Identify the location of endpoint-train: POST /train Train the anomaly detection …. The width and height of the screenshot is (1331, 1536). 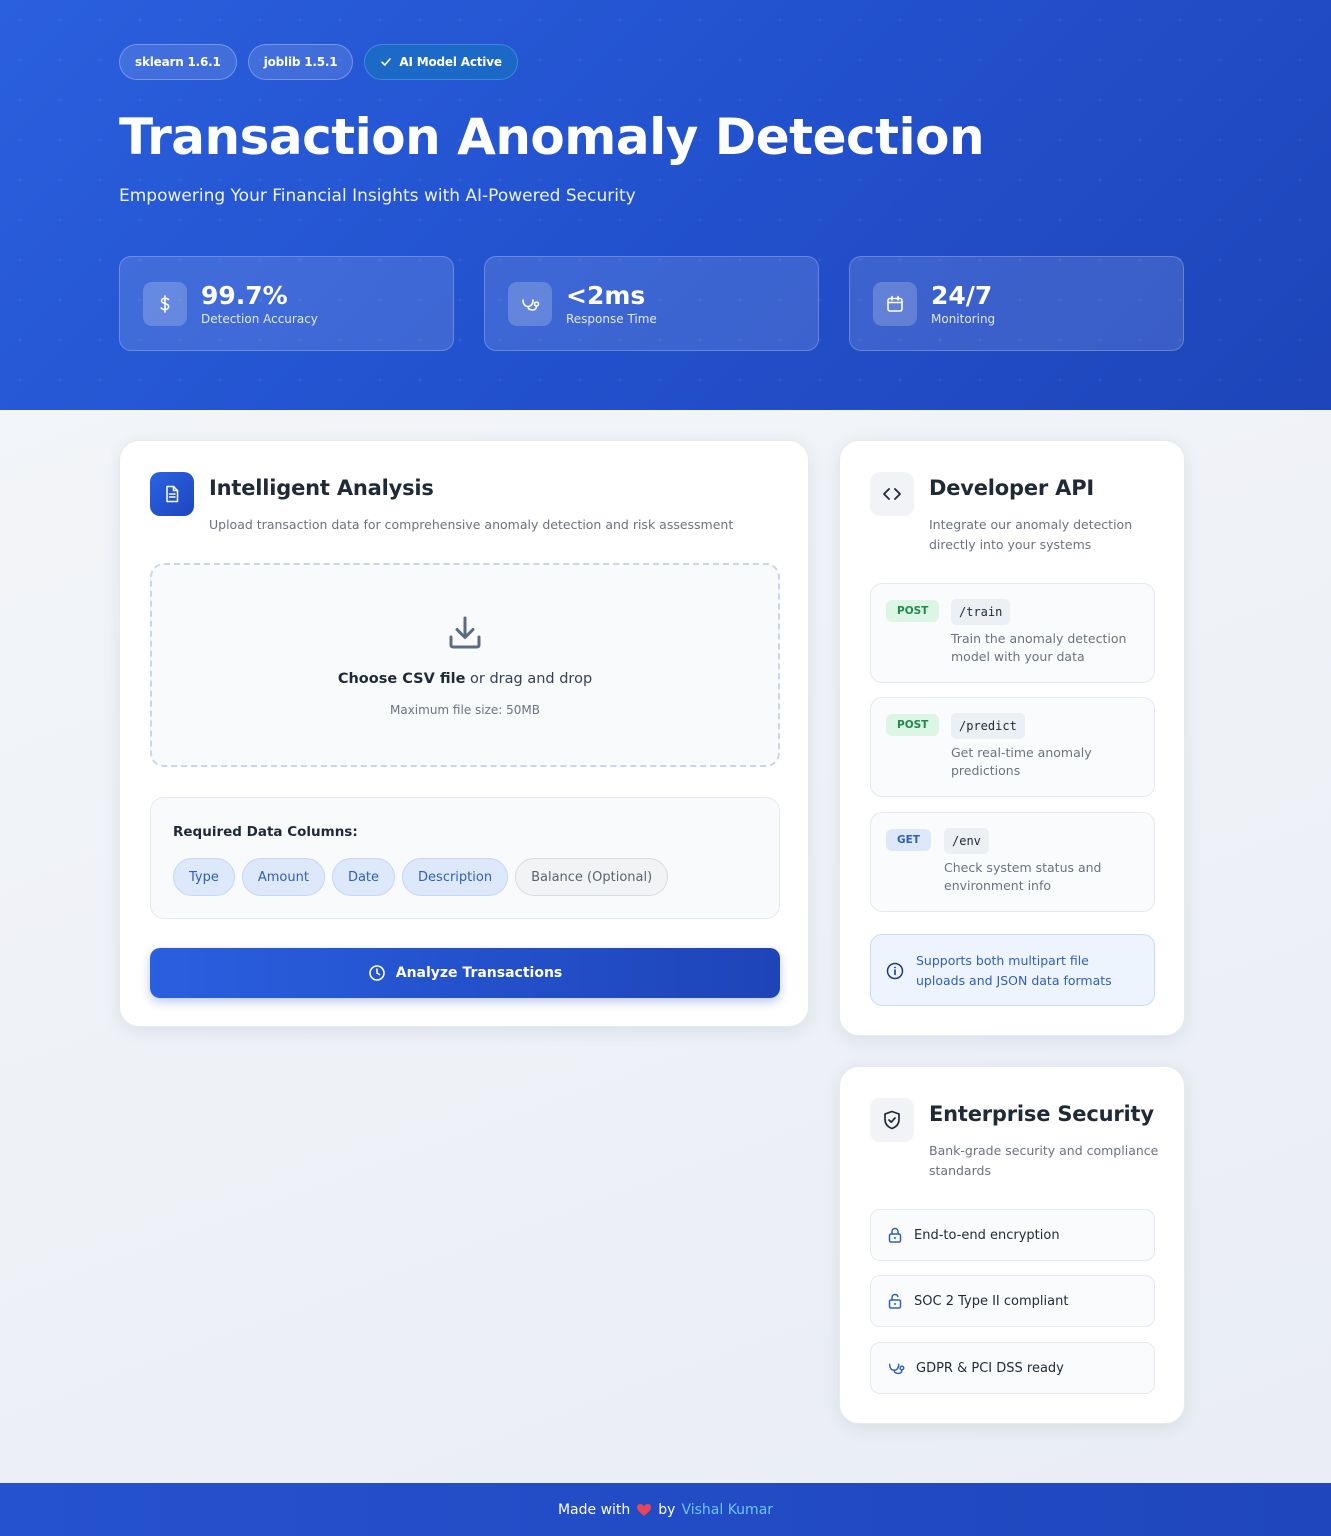
(1012, 633).